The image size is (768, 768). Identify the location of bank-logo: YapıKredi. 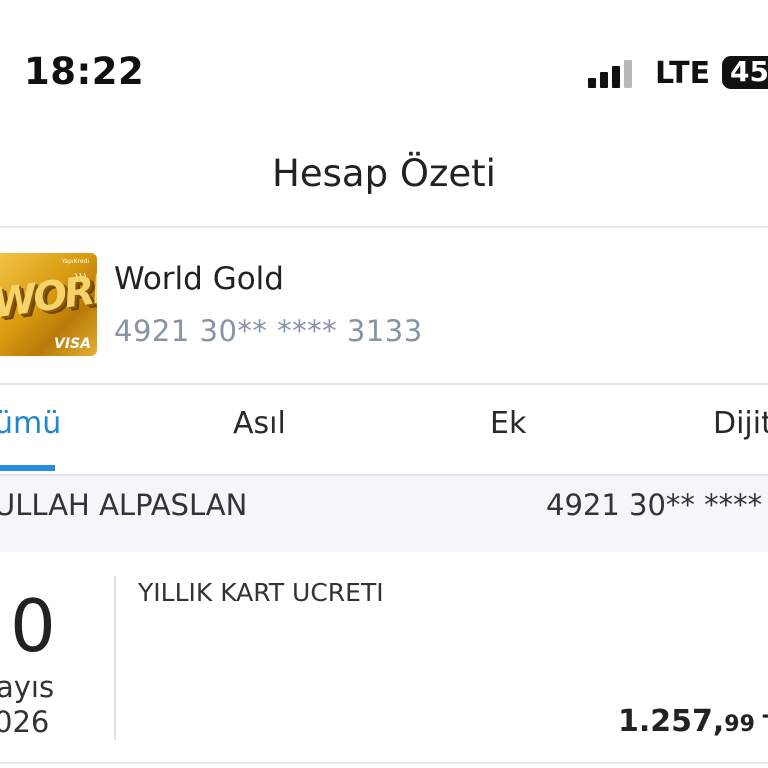
(75, 261).